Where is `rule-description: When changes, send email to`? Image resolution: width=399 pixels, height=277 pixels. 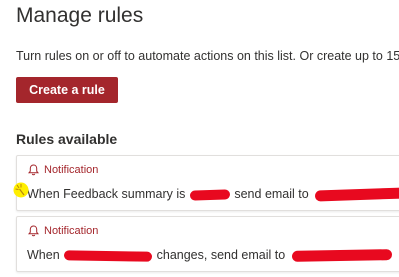 rule-description: When changes, send email to is located at coordinates (209, 255).